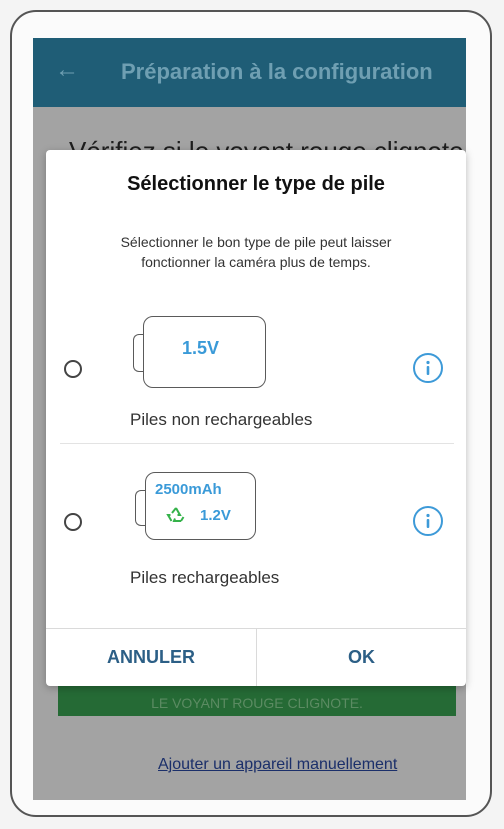 Image resolution: width=504 pixels, height=829 pixels. I want to click on battery-voltage: 1.5V, so click(201, 348).